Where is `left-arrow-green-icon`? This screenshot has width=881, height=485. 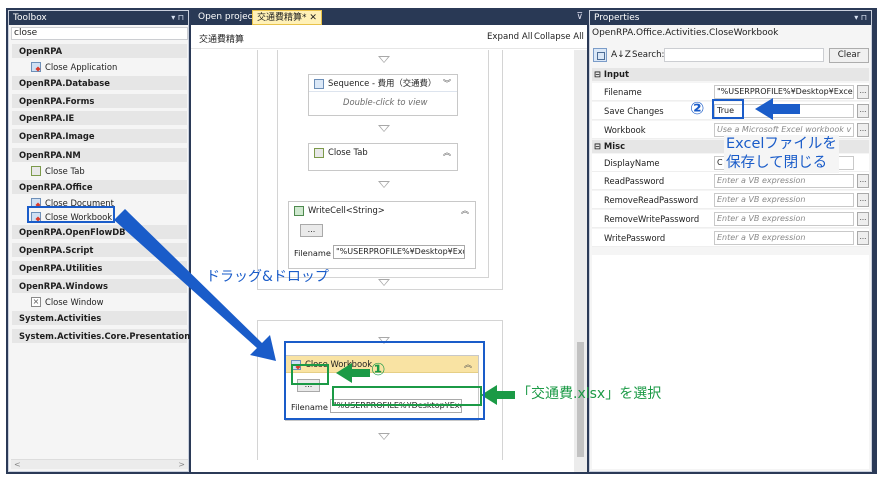 left-arrow-green-icon is located at coordinates (498, 395).